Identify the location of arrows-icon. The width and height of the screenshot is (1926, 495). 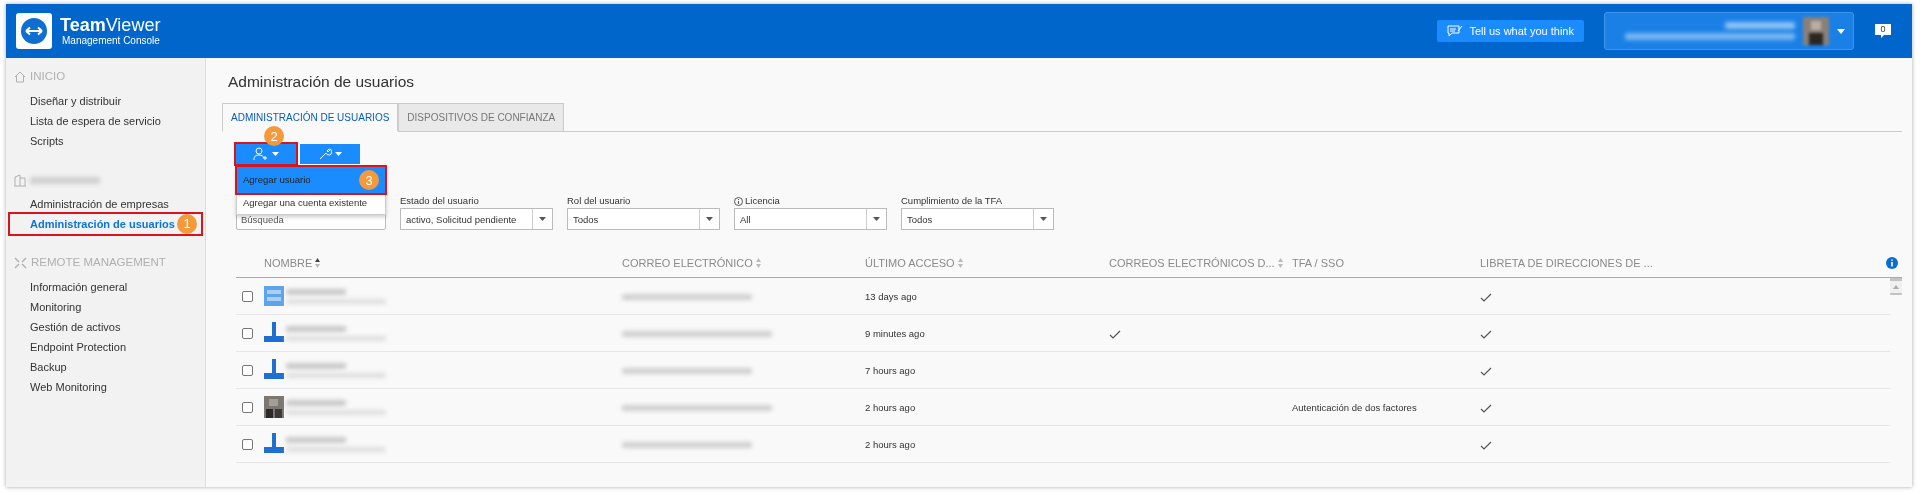
(20, 263).